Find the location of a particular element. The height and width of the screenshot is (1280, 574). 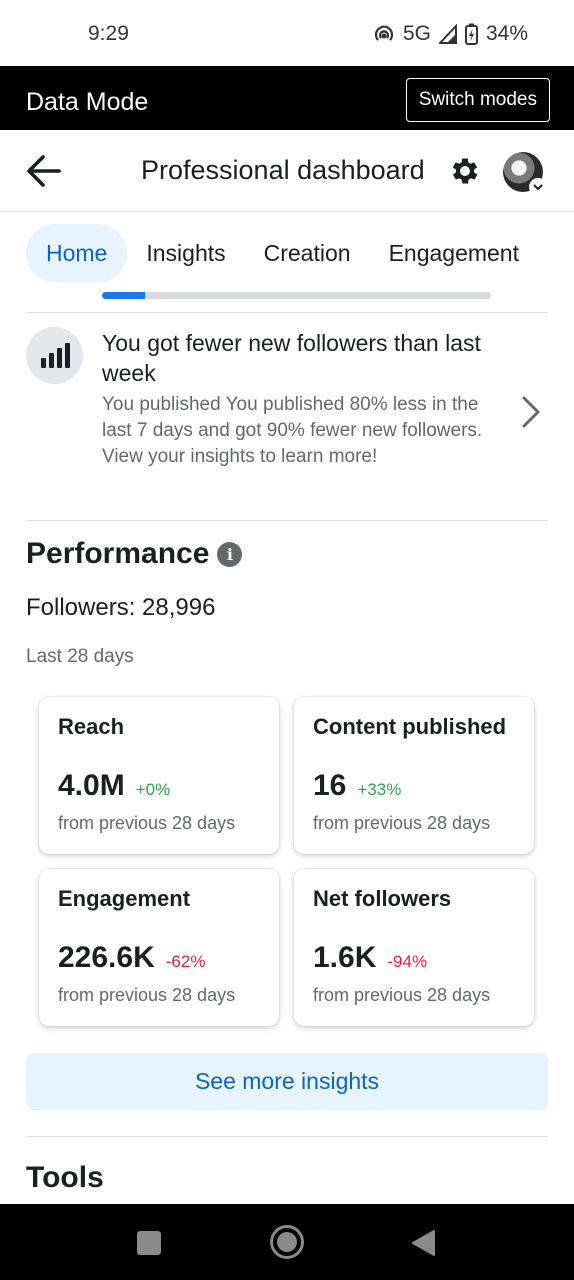

recents-icon is located at coordinates (149, 1243).